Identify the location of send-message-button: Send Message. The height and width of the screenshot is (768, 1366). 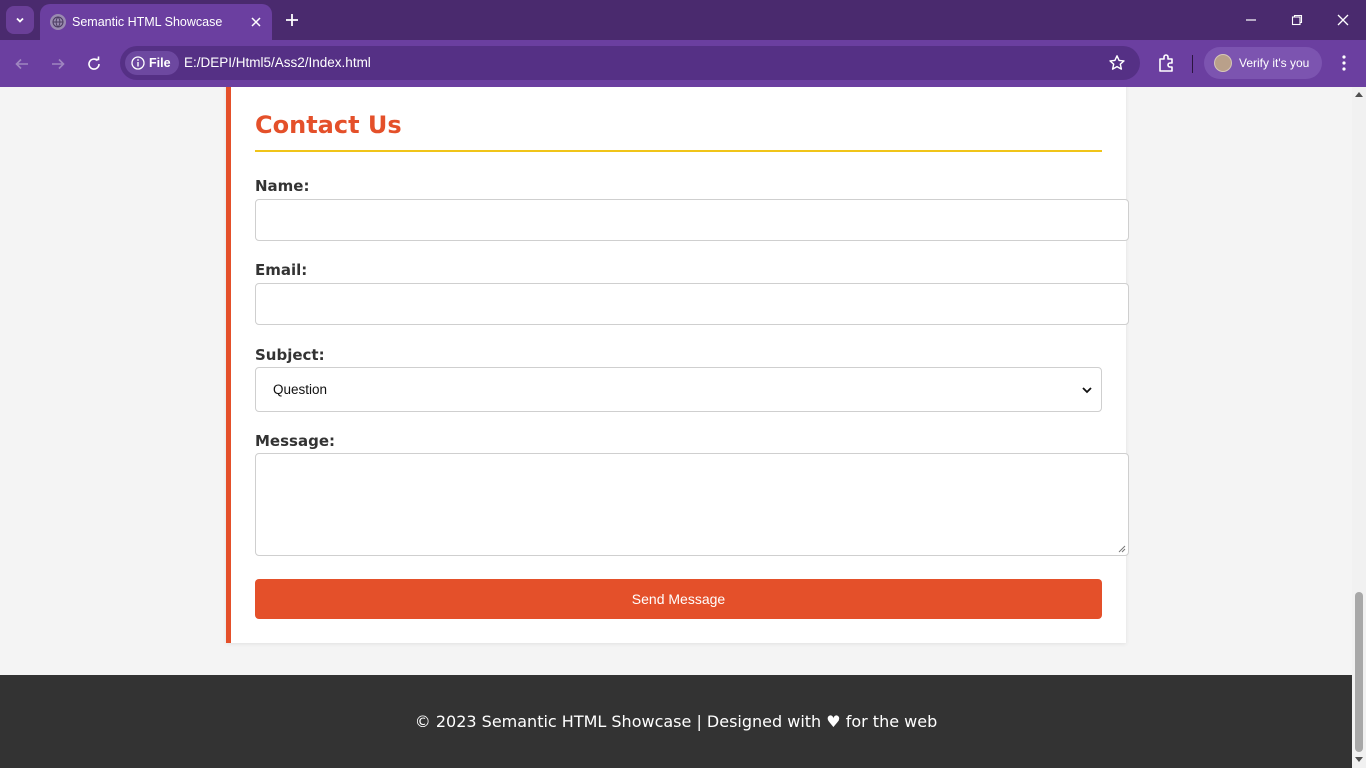
(678, 599).